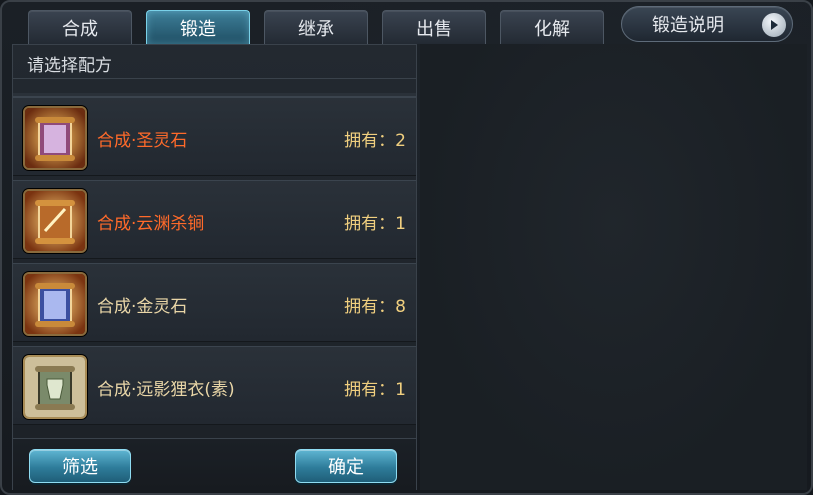 The width and height of the screenshot is (813, 495). Describe the element at coordinates (552, 27) in the screenshot. I see `tab-dismantle: 化解` at that location.